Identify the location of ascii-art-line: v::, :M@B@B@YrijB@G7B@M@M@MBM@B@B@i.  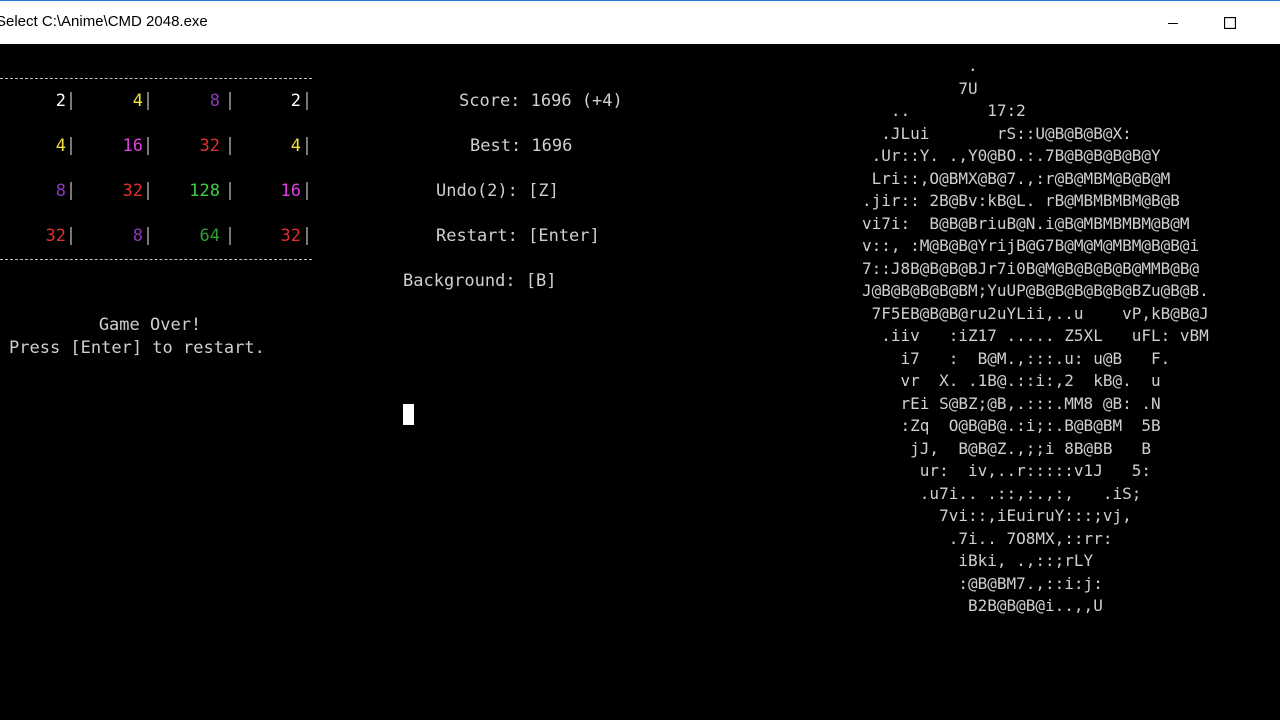
(1031, 245).